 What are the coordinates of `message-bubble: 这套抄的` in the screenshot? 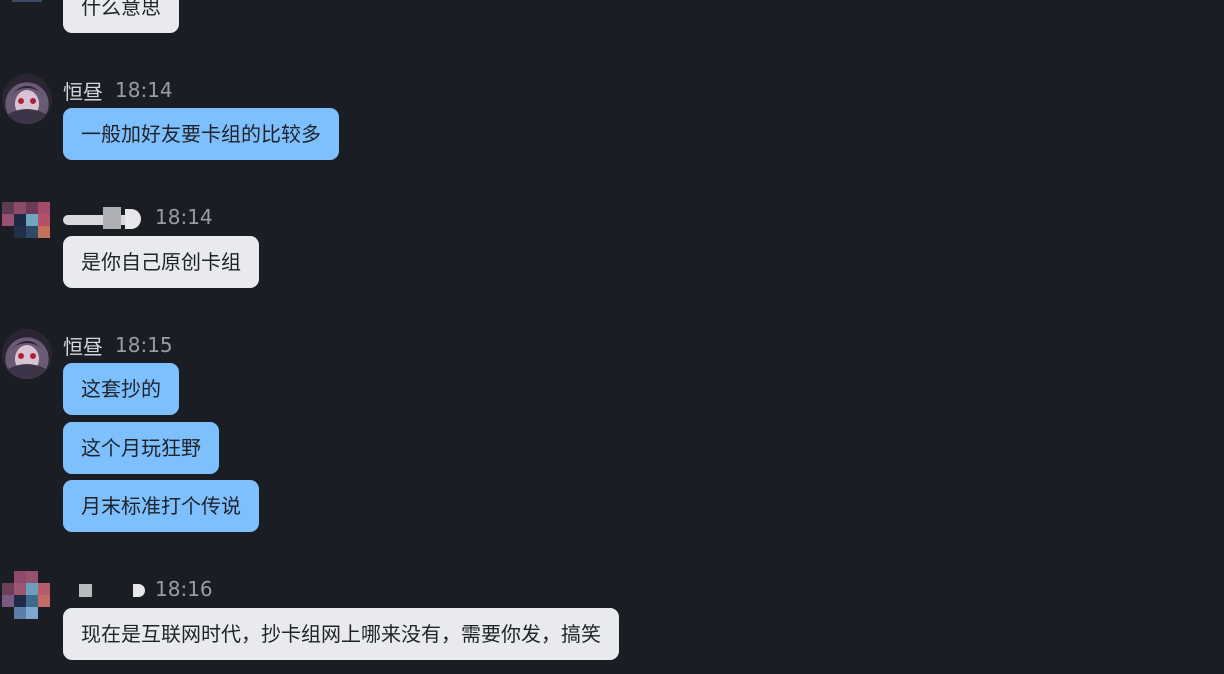 It's located at (121, 389).